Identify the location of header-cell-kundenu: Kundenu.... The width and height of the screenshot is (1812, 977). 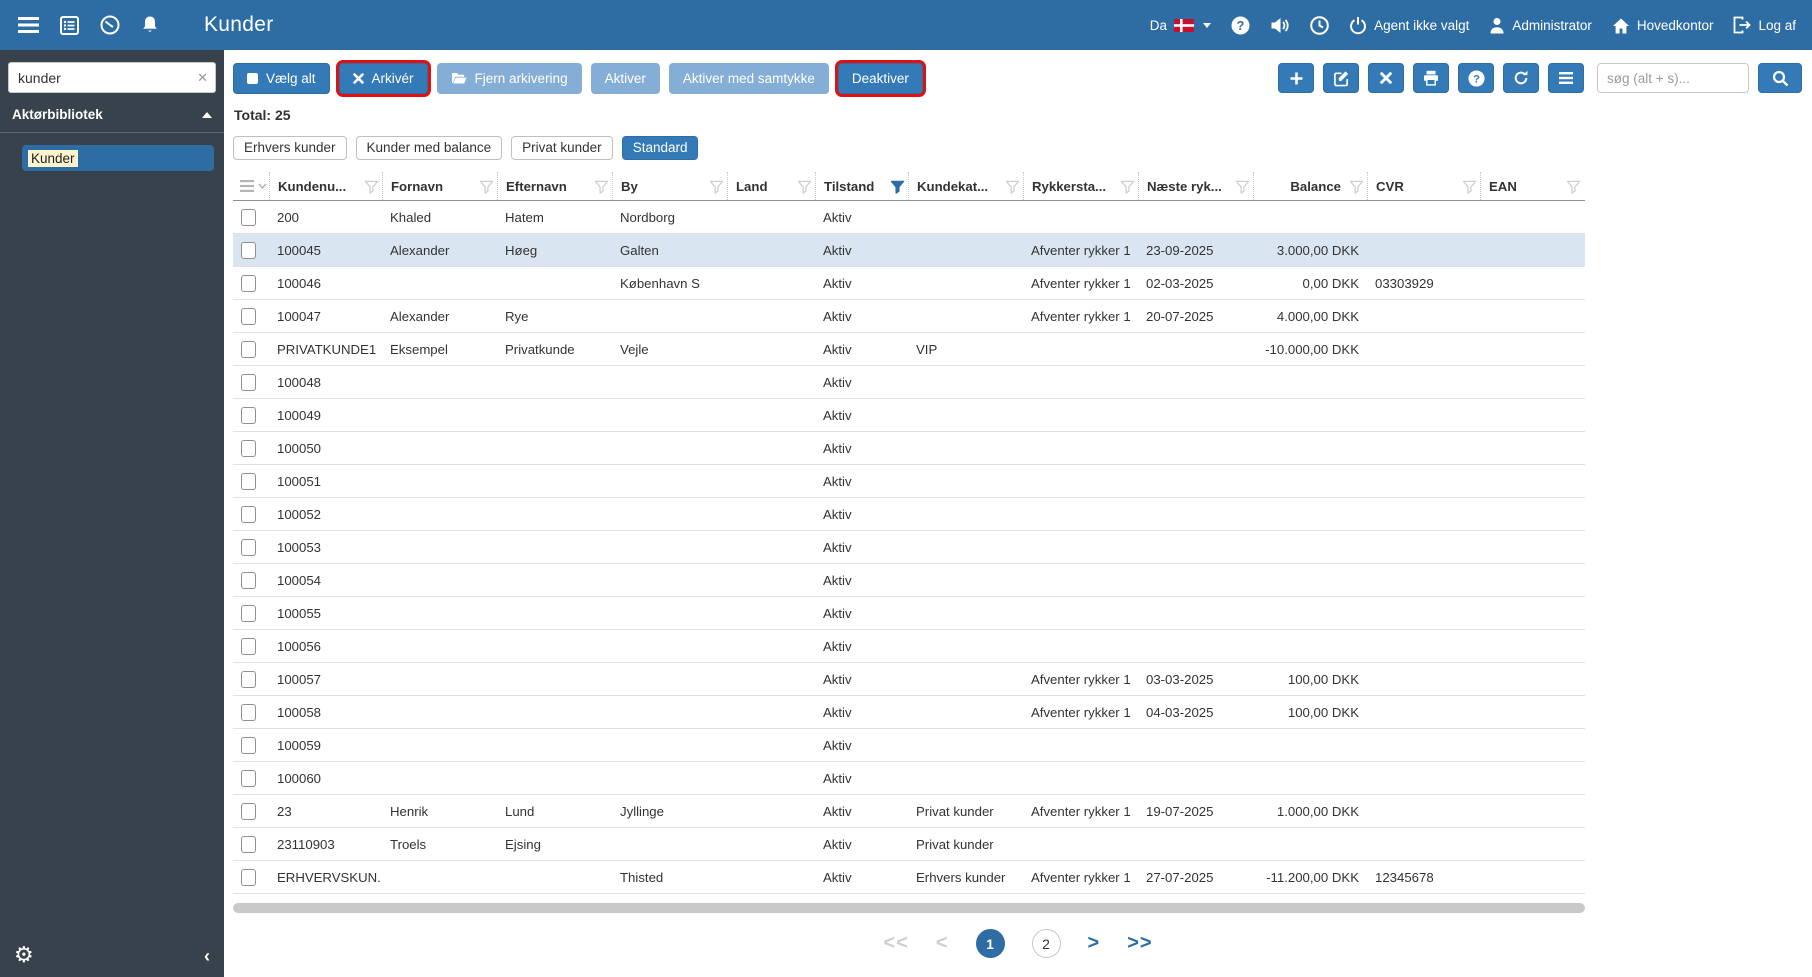
(325, 186).